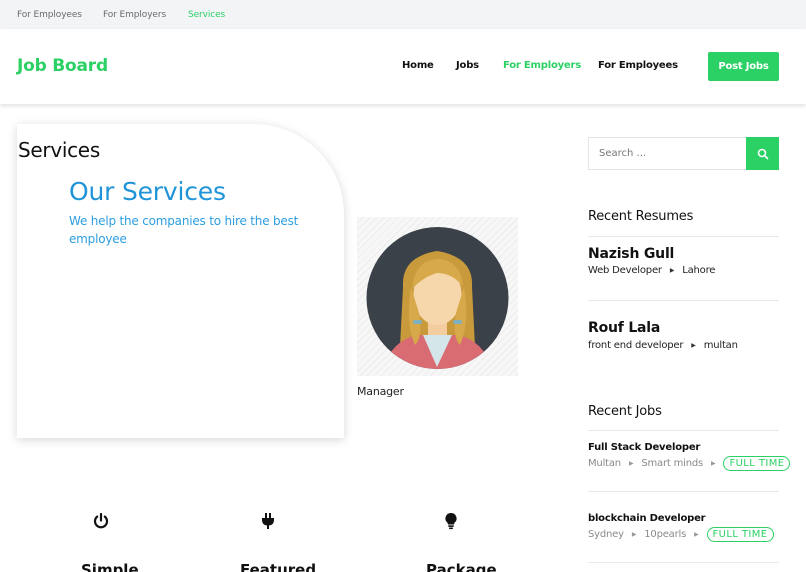  I want to click on job-meta: Sydney ▶ 10pearls ▶ FULL TIME, so click(681, 534).